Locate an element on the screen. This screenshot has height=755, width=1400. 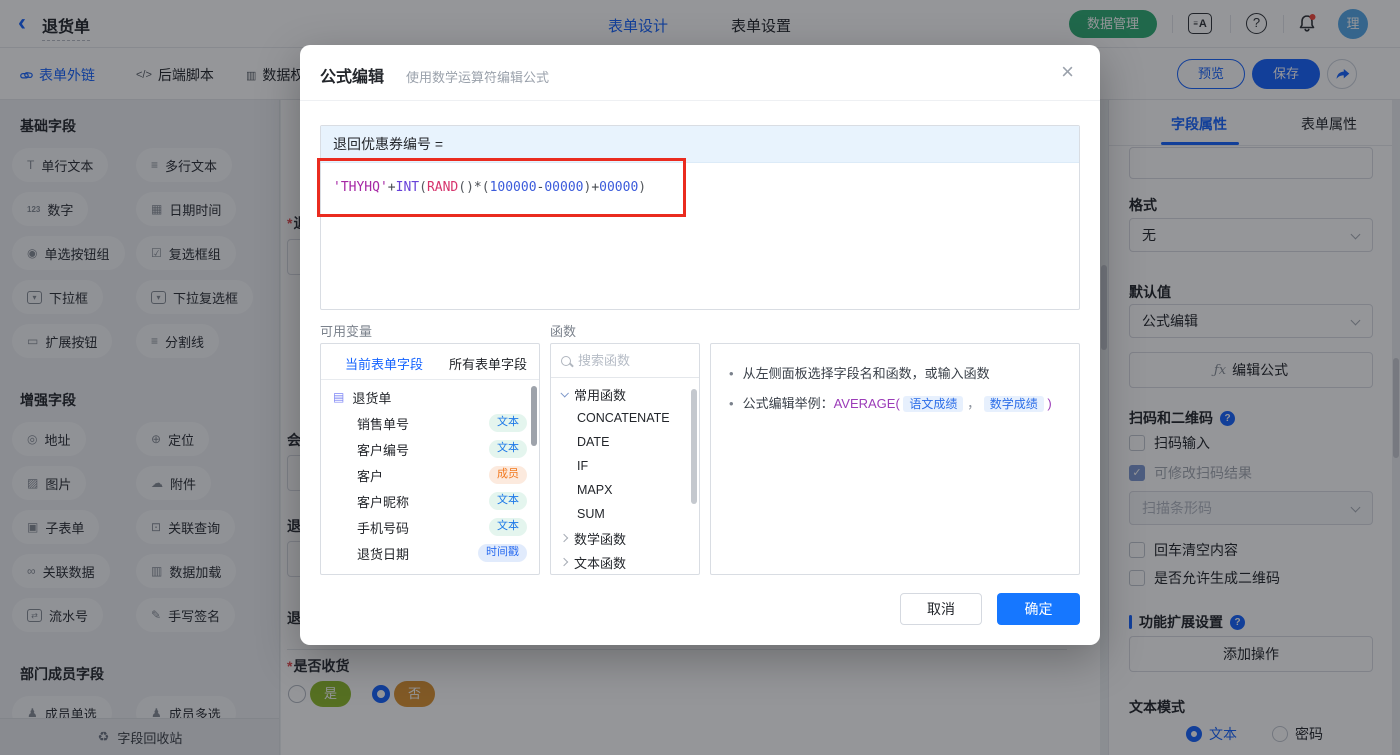
variables-panel-label: 可用变量 is located at coordinates (346, 331).